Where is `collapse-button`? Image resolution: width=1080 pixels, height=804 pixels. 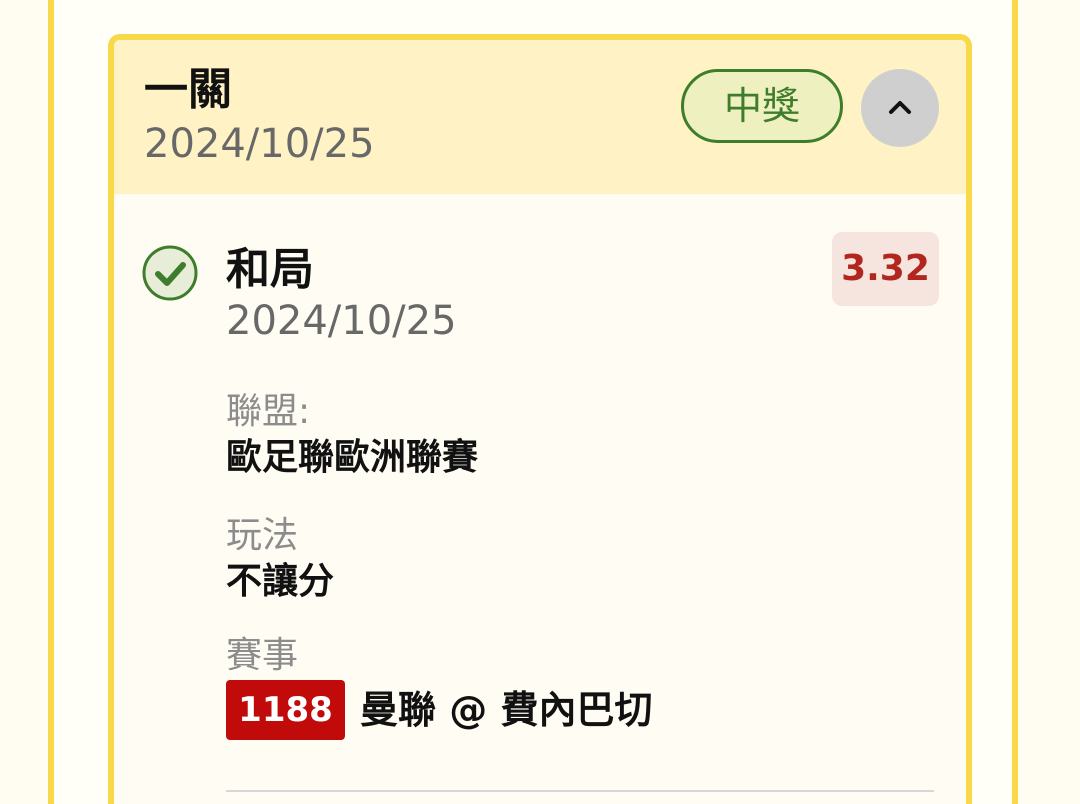
collapse-button is located at coordinates (900, 108).